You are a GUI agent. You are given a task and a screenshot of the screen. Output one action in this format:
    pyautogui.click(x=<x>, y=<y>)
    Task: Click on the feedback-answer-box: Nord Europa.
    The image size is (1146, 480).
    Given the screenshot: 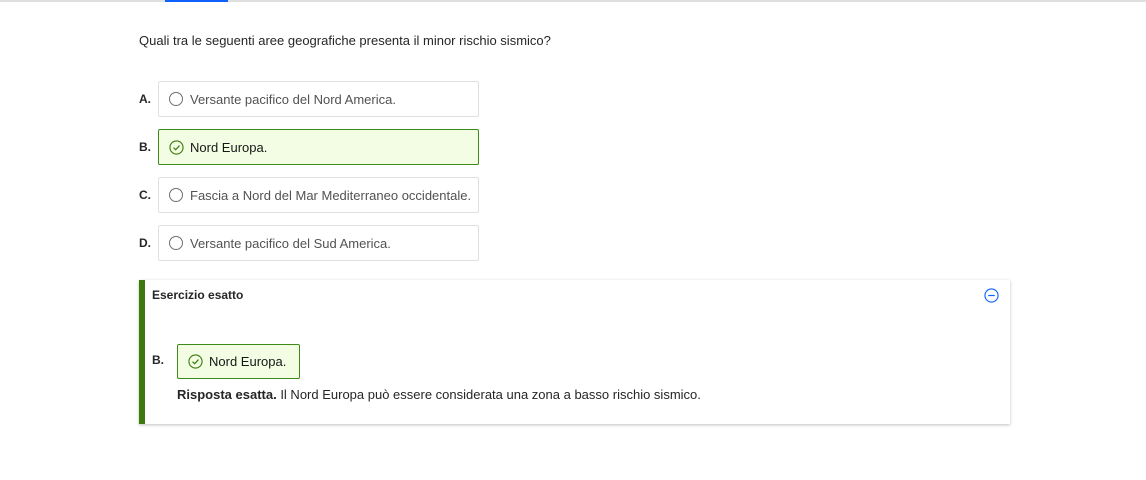 What is the action you would take?
    pyautogui.click(x=239, y=361)
    